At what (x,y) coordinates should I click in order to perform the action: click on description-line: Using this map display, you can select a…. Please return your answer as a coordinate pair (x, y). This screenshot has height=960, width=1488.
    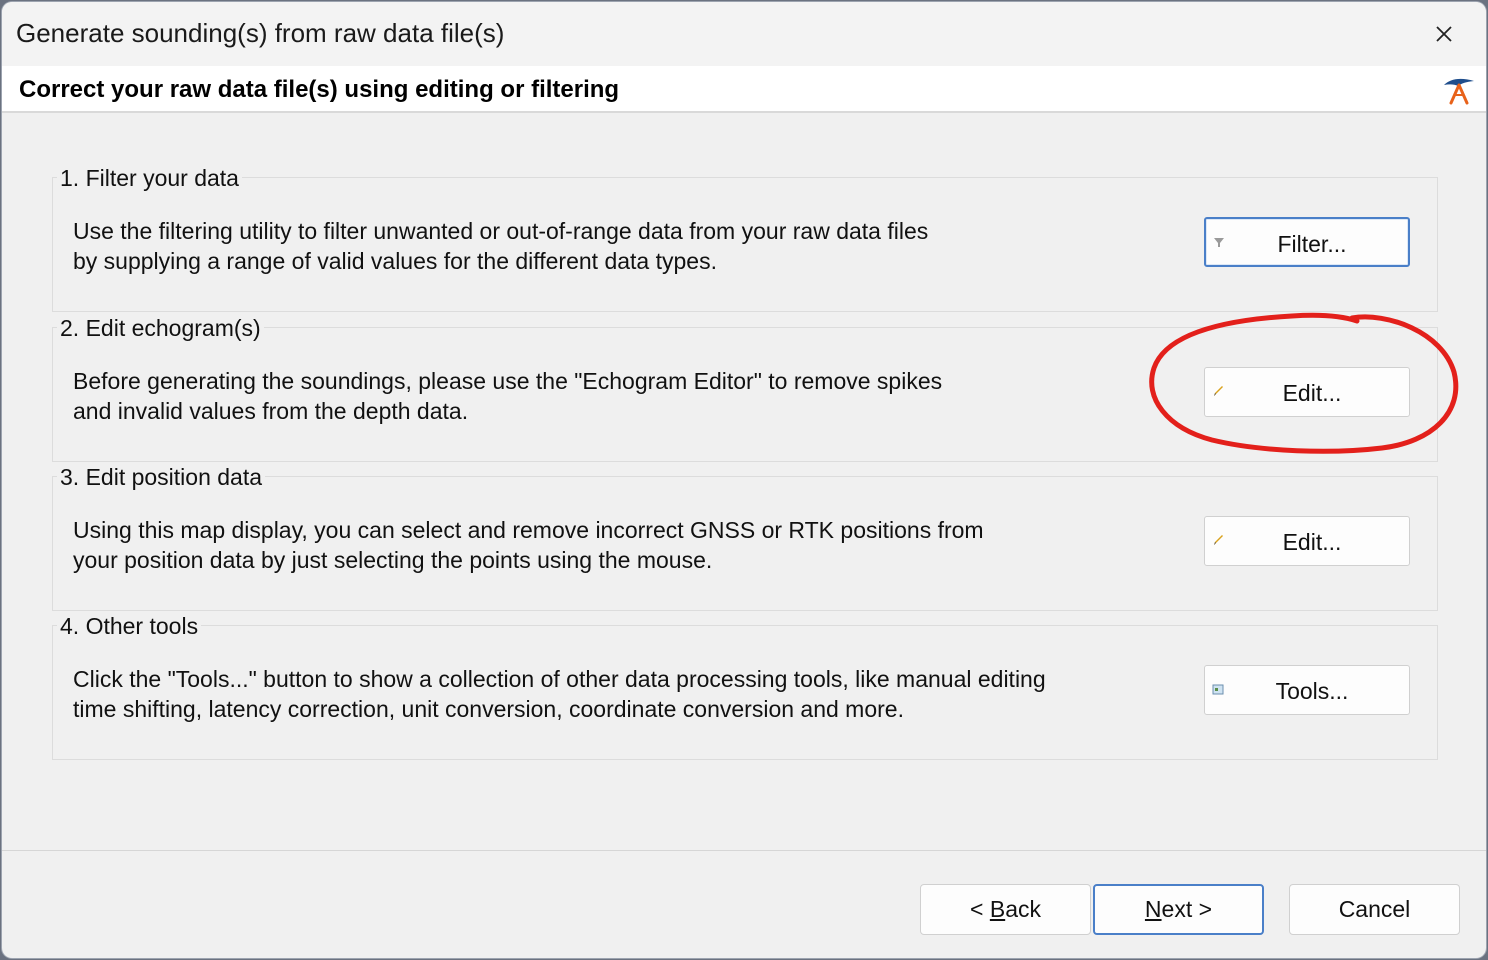
    Looking at the image, I should click on (528, 530).